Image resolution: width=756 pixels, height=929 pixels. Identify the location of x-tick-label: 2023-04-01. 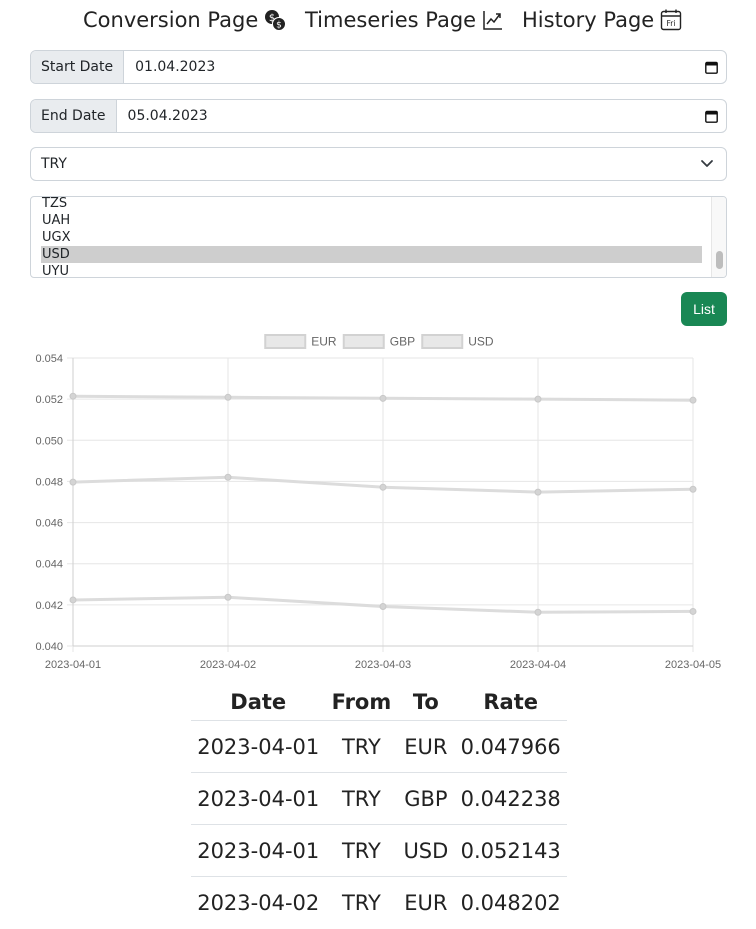
(73, 665).